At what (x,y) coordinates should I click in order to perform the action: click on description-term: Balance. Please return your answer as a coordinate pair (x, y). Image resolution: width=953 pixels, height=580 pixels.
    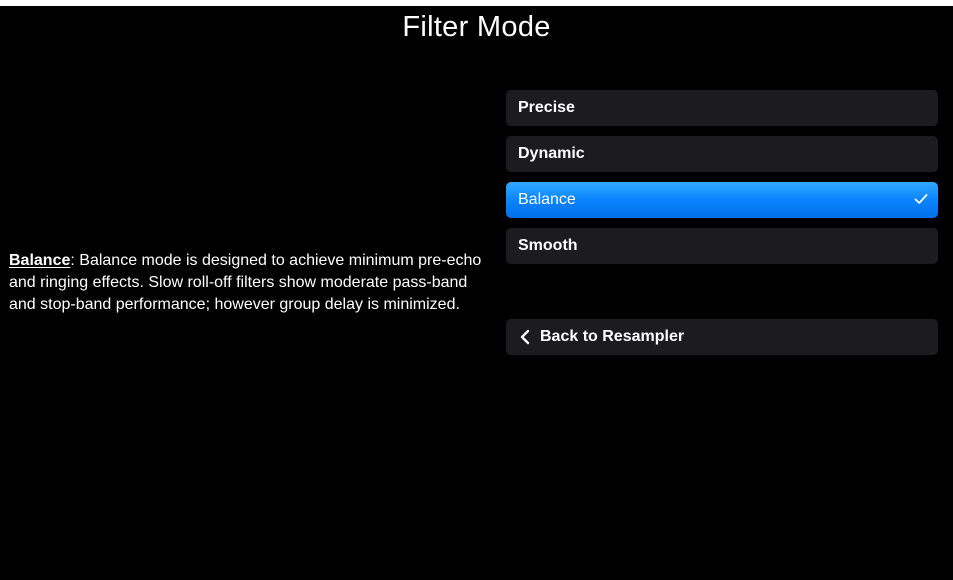
    Looking at the image, I should click on (40, 260).